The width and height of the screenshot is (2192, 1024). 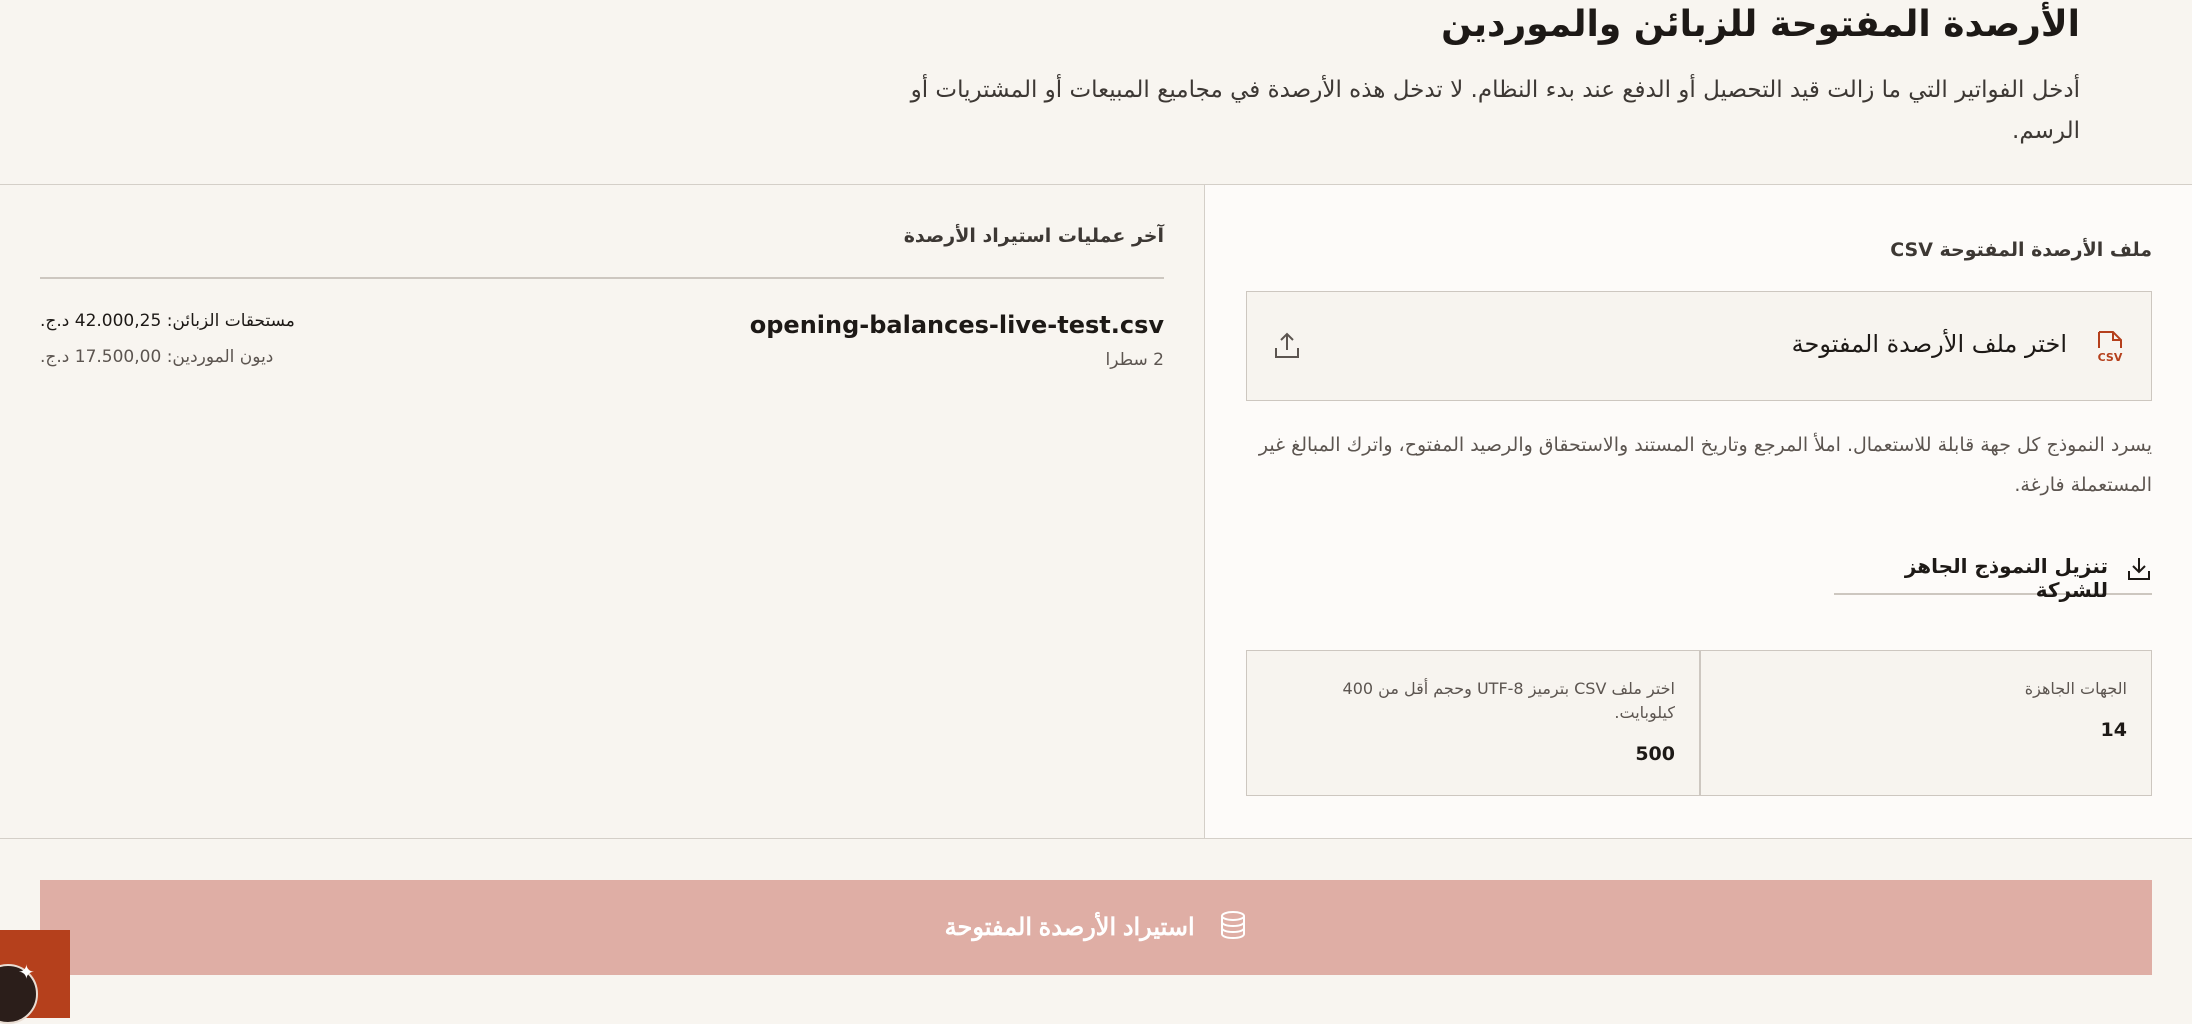 What do you see at coordinates (1655, 754) in the screenshot?
I see `file-limit-value: 500` at bounding box center [1655, 754].